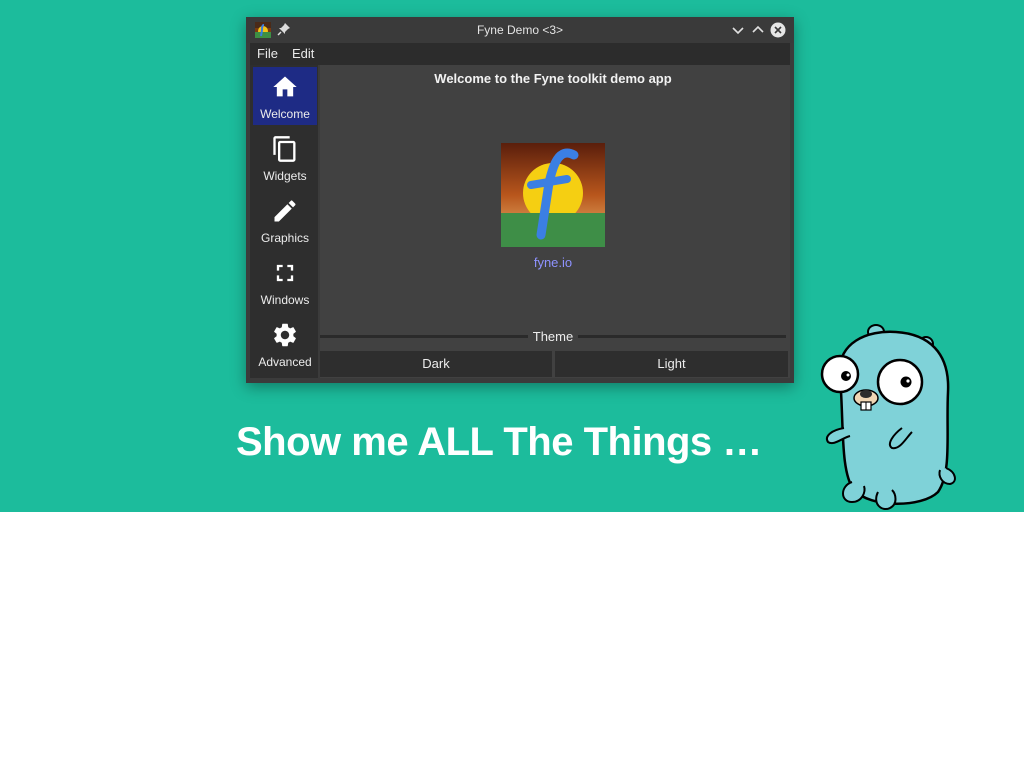 This screenshot has width=1024, height=769. I want to click on theme-label: Theme, so click(553, 336).